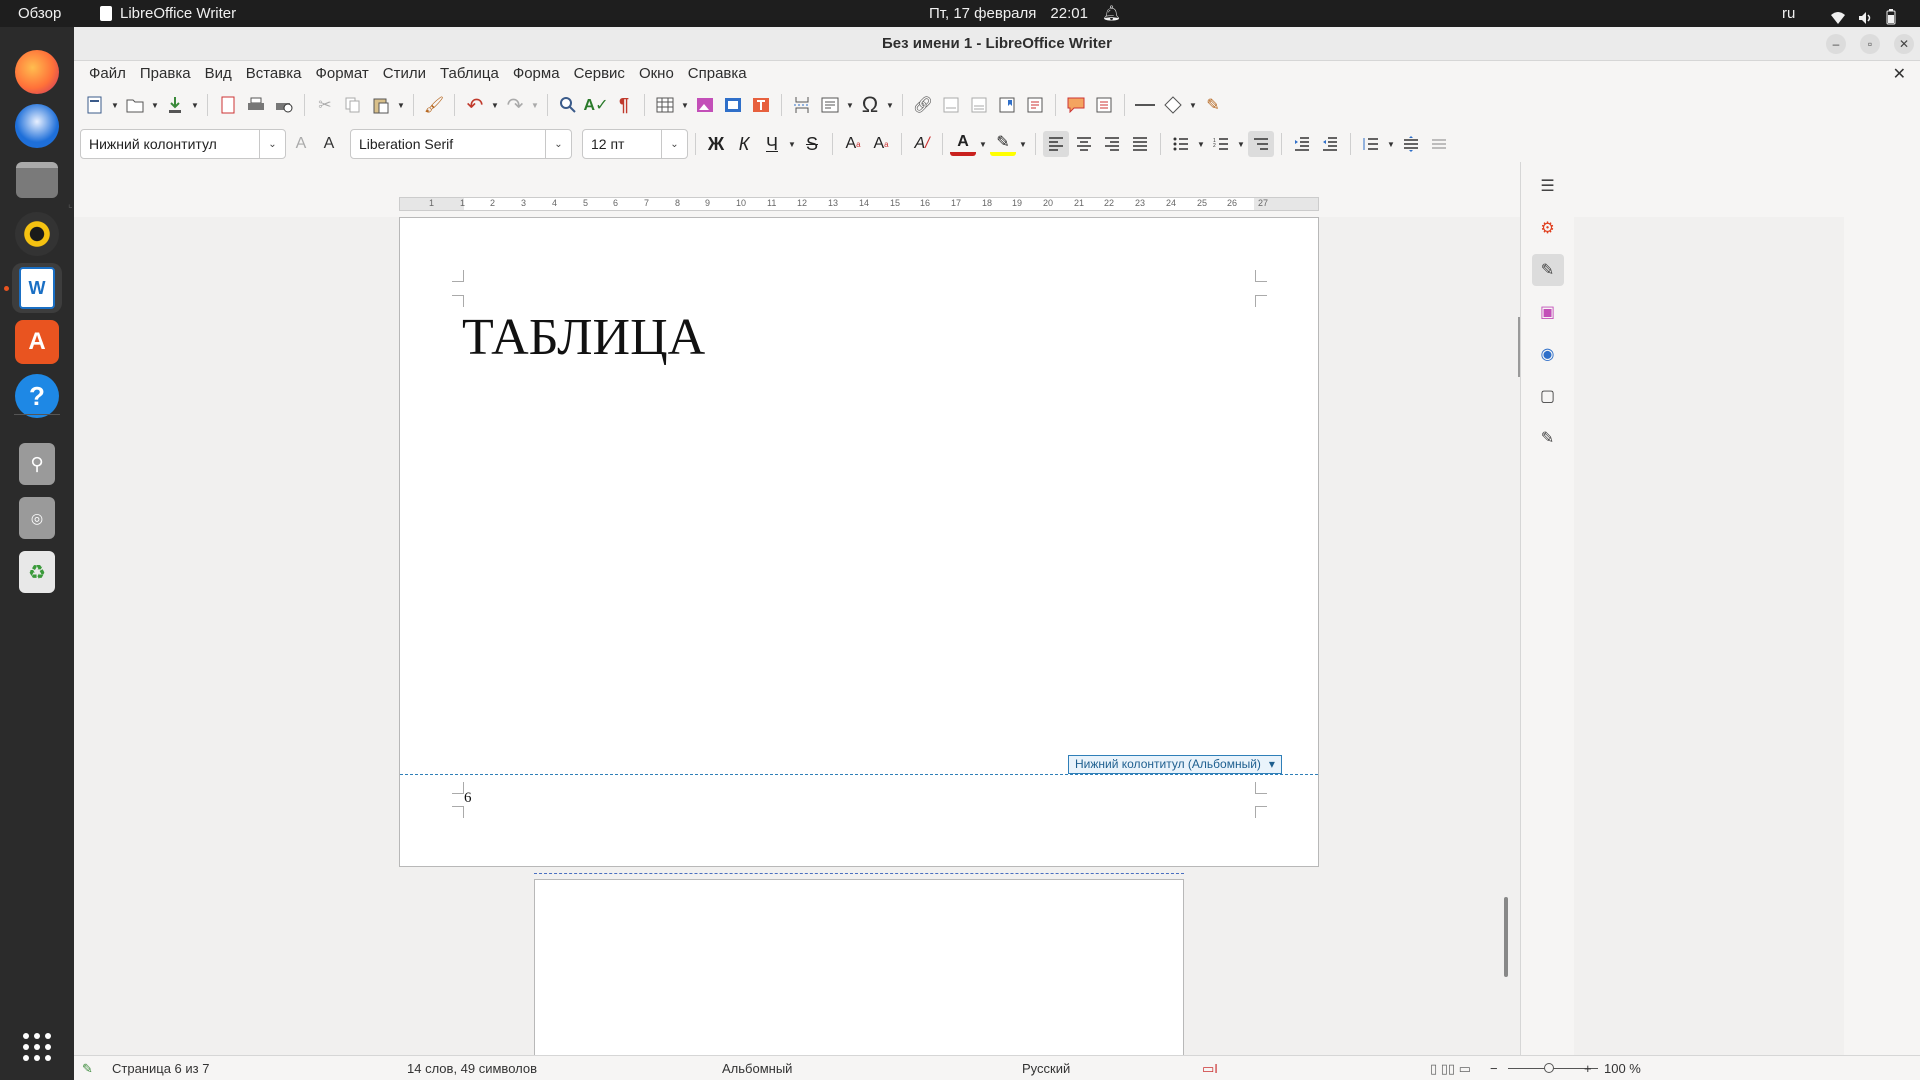  What do you see at coordinates (475, 105) in the screenshot?
I see `undo-button: ↶` at bounding box center [475, 105].